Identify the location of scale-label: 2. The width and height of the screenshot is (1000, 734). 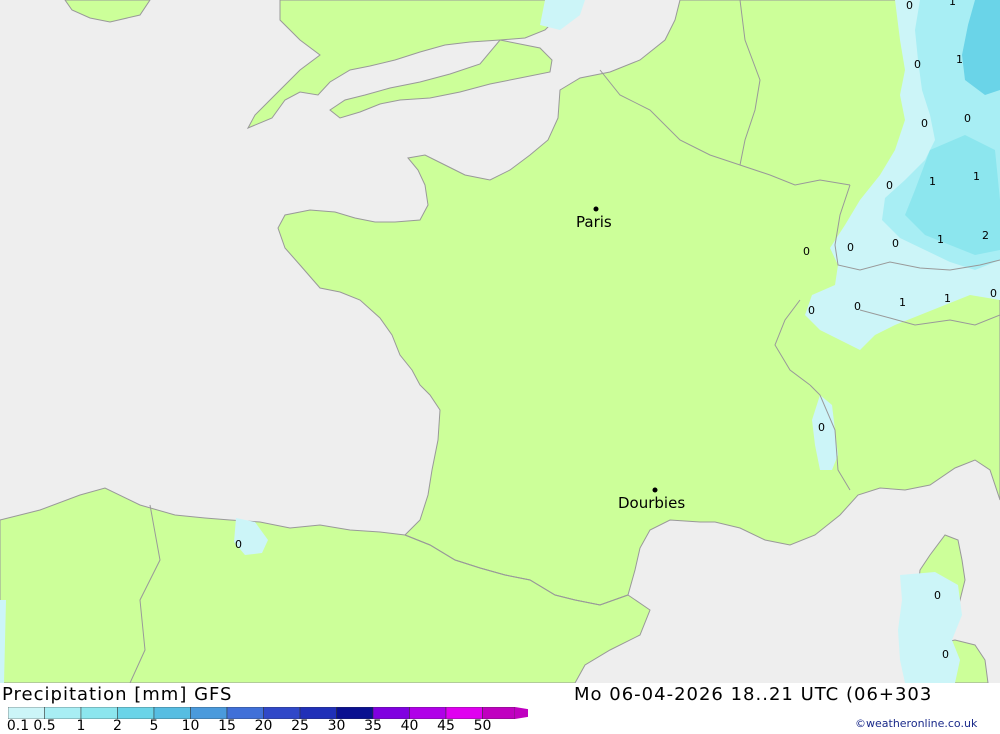
(117, 726).